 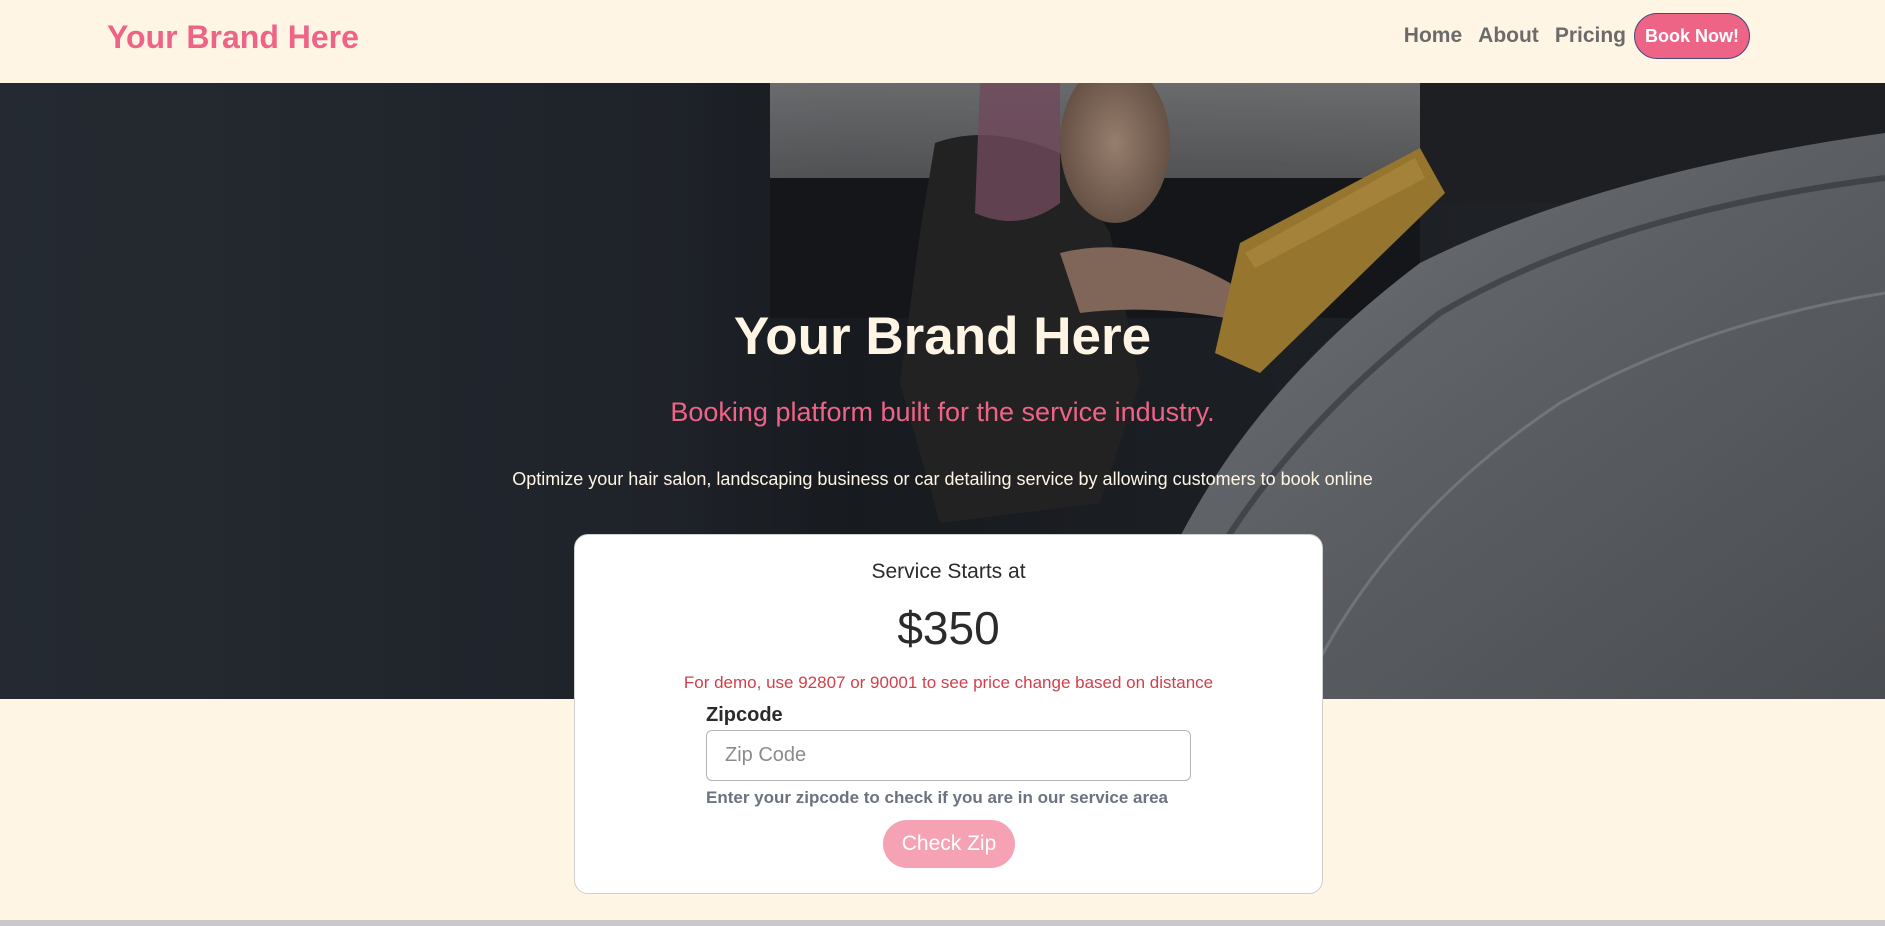 I want to click on hero-title: Your Brand Here, so click(x=942, y=336).